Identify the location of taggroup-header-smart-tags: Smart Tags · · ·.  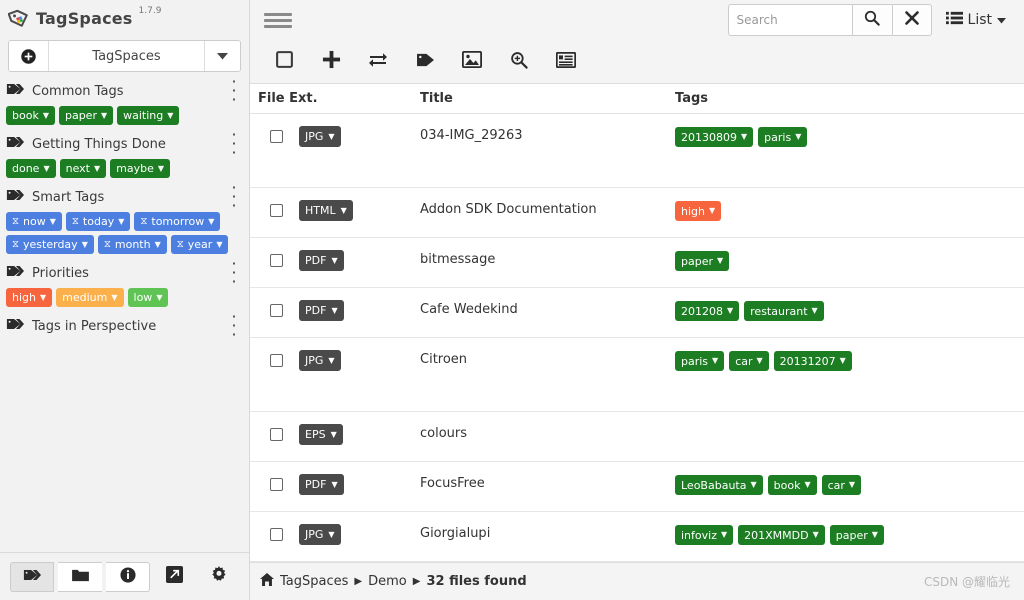
(124, 196).